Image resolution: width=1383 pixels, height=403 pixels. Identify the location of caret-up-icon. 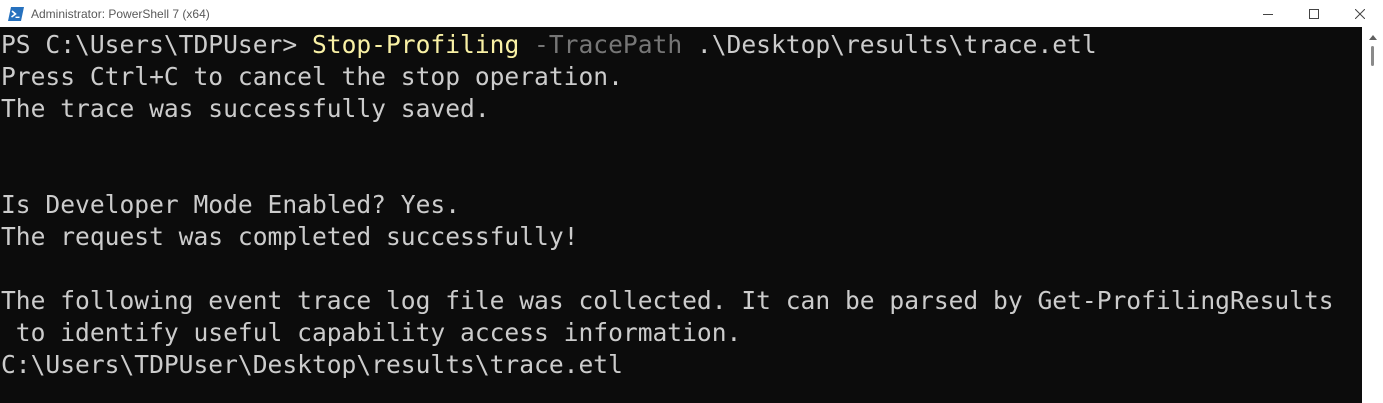
(1372, 36).